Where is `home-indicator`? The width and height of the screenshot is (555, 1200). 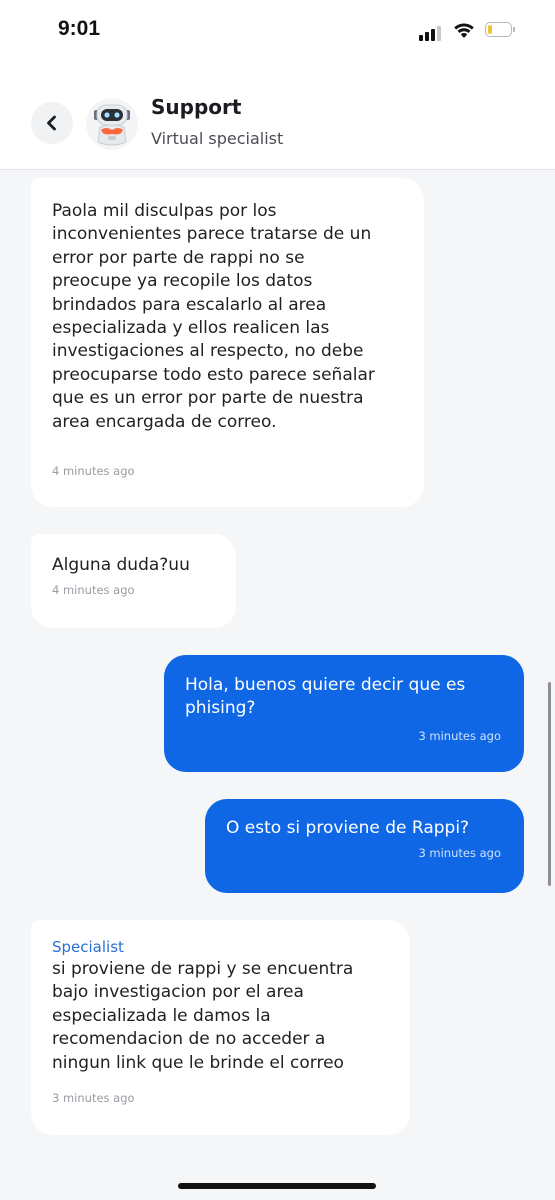
home-indicator is located at coordinates (277, 1186).